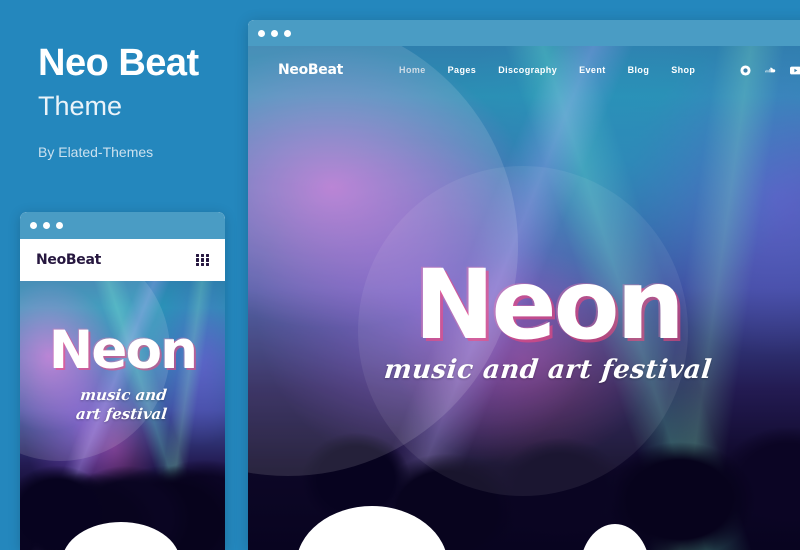 This screenshot has width=800, height=550. I want to click on soundcloud-icon, so click(770, 70).